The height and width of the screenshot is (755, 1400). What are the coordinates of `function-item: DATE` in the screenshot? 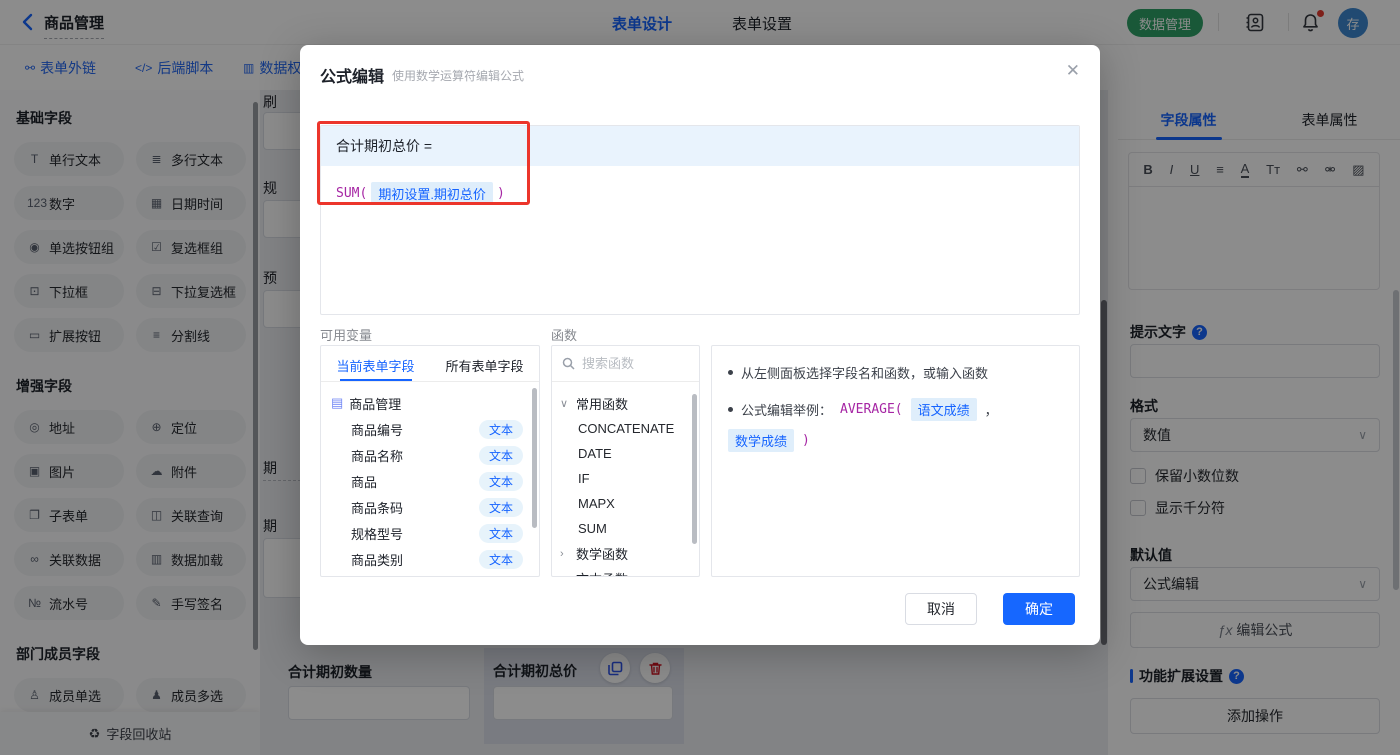 It's located at (627, 453).